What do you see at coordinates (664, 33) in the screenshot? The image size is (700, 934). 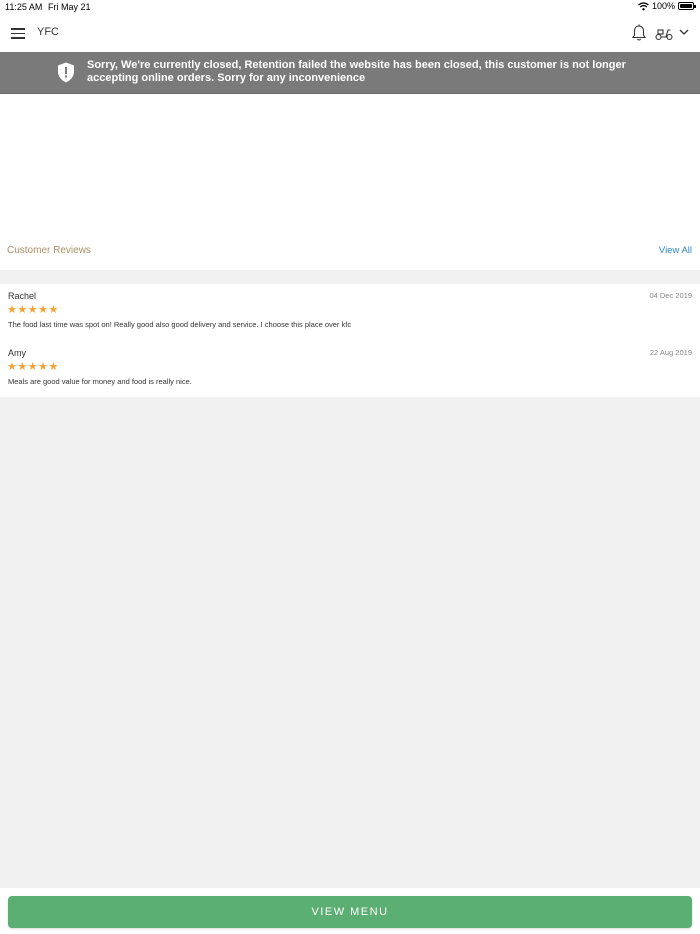 I see `scooter-icon` at bounding box center [664, 33].